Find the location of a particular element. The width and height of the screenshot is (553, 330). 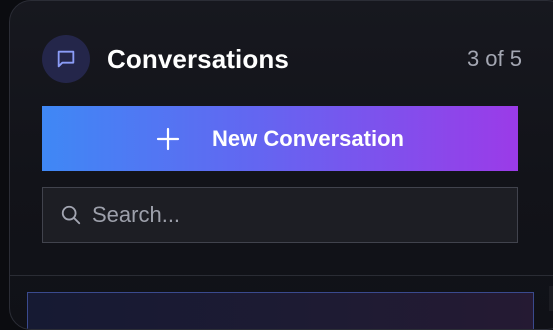

conversation-list-item-selected is located at coordinates (280, 310).